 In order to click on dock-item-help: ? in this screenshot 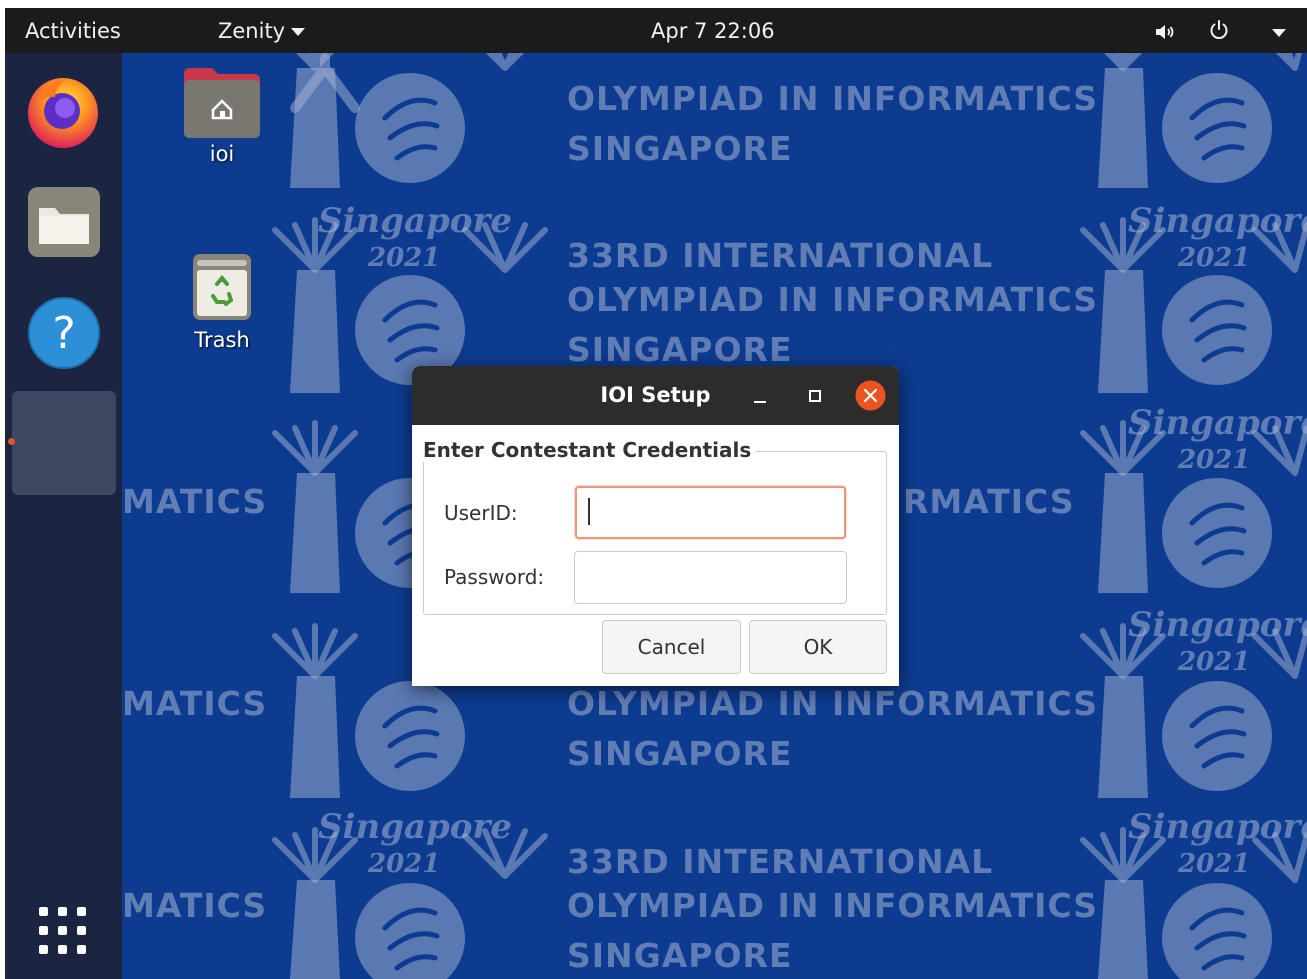, I will do `click(64, 333)`.